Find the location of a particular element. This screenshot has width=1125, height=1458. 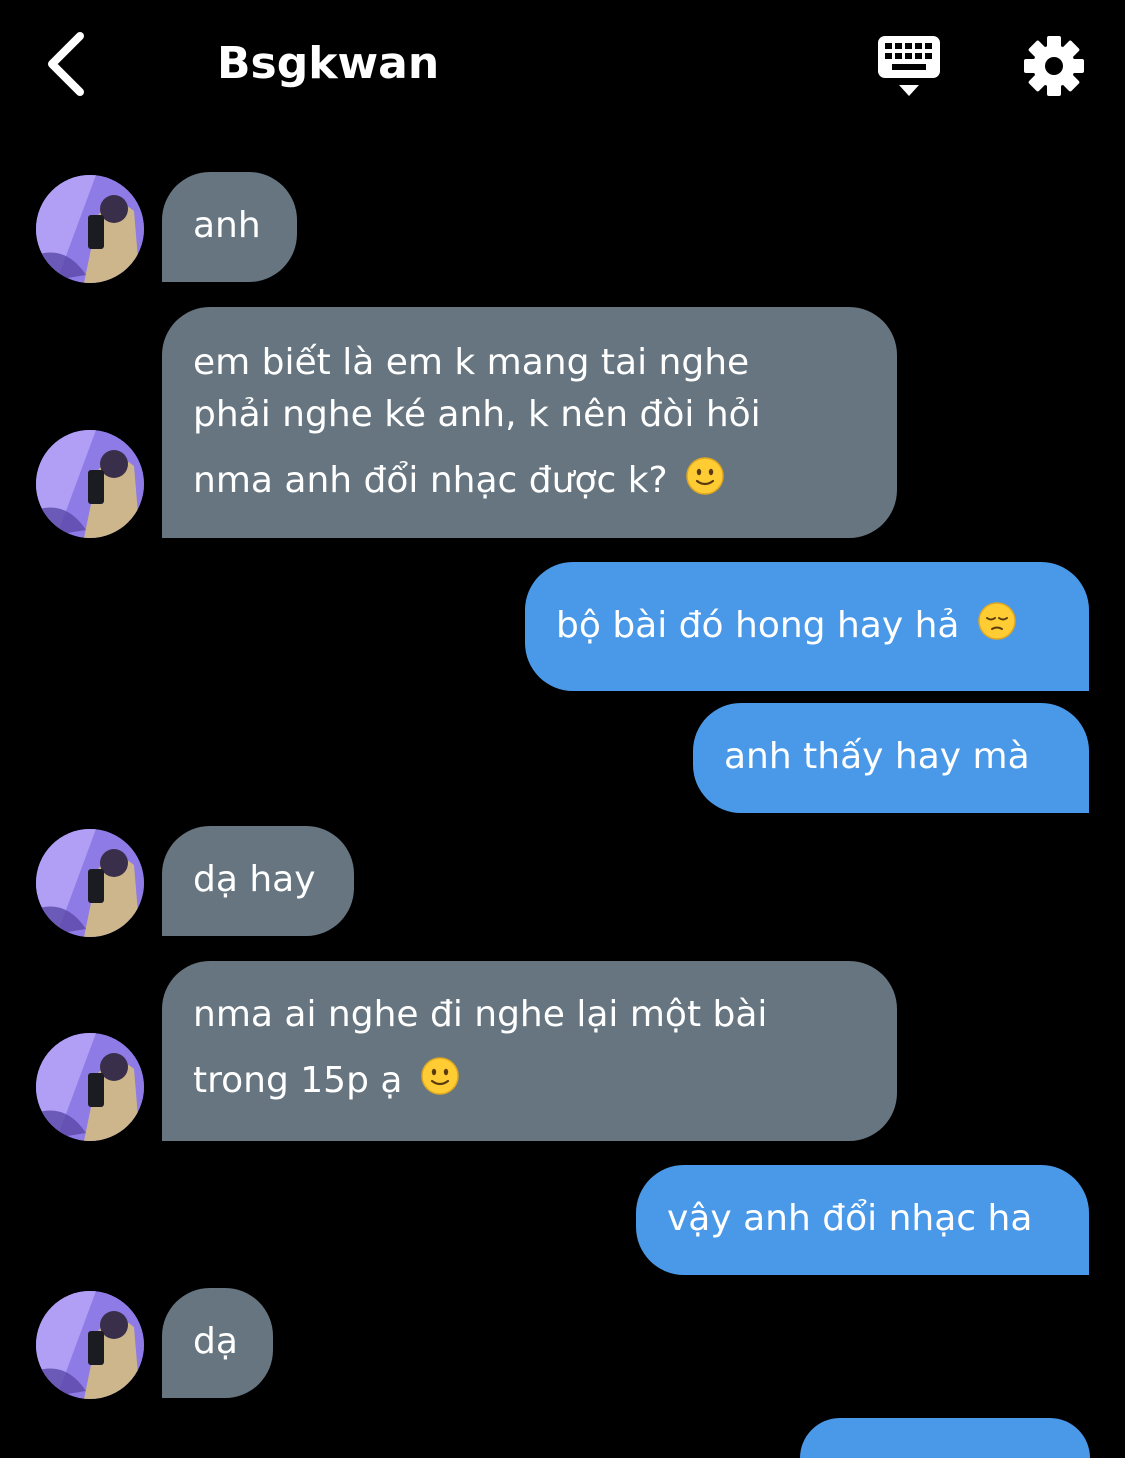

message-text: nma anh đổi nhạc được k? is located at coordinates (430, 480).